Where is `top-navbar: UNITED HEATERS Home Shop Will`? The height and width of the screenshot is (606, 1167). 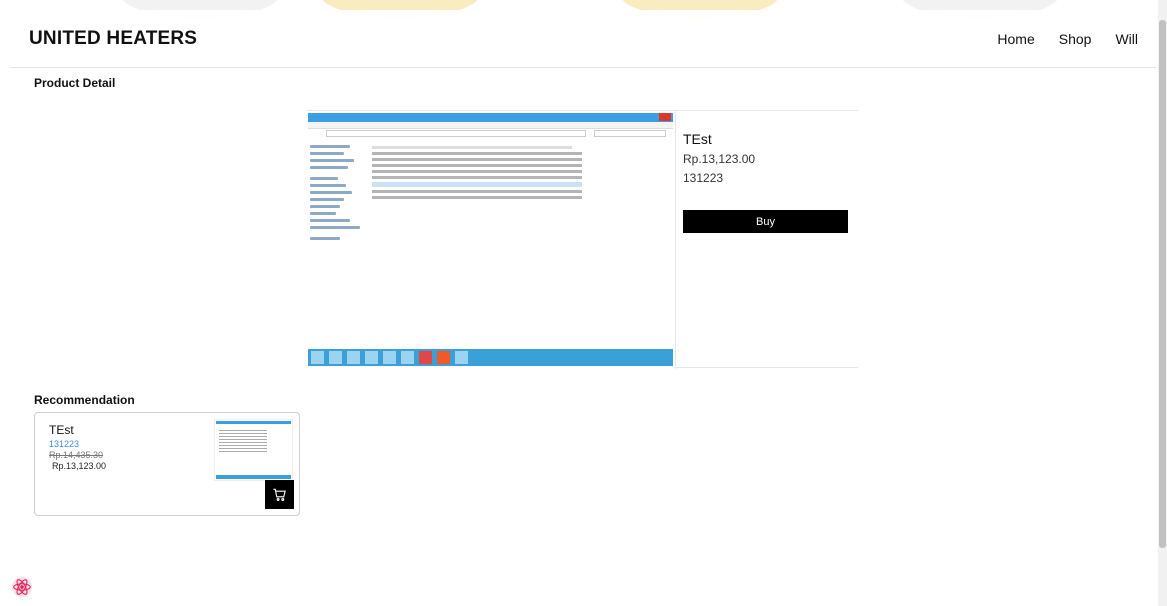
top-navbar: UNITED HEATERS Home Shop Will is located at coordinates (583, 39).